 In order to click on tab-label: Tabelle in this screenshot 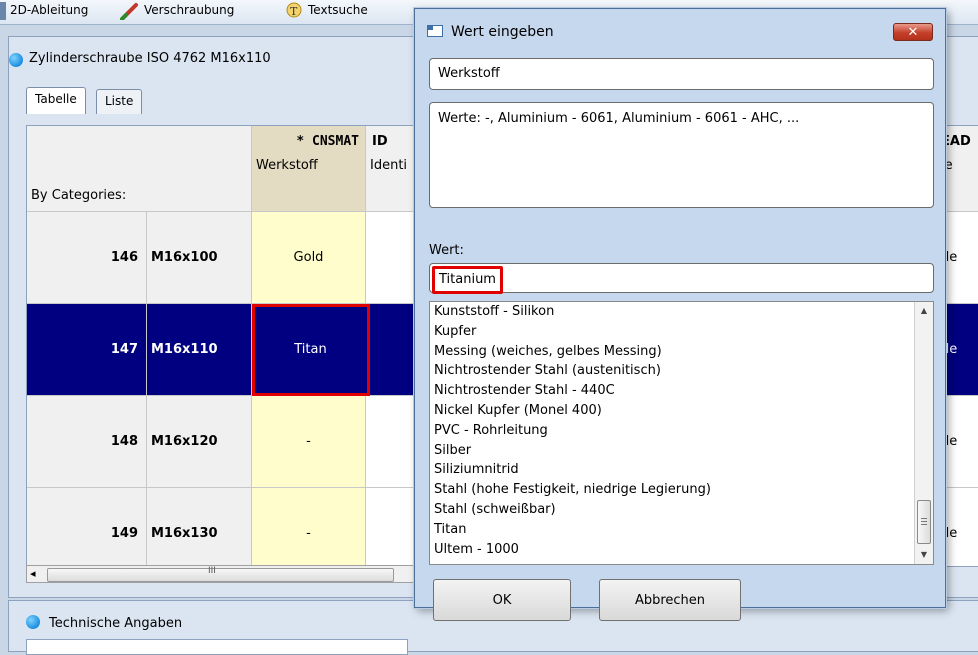, I will do `click(56, 99)`.